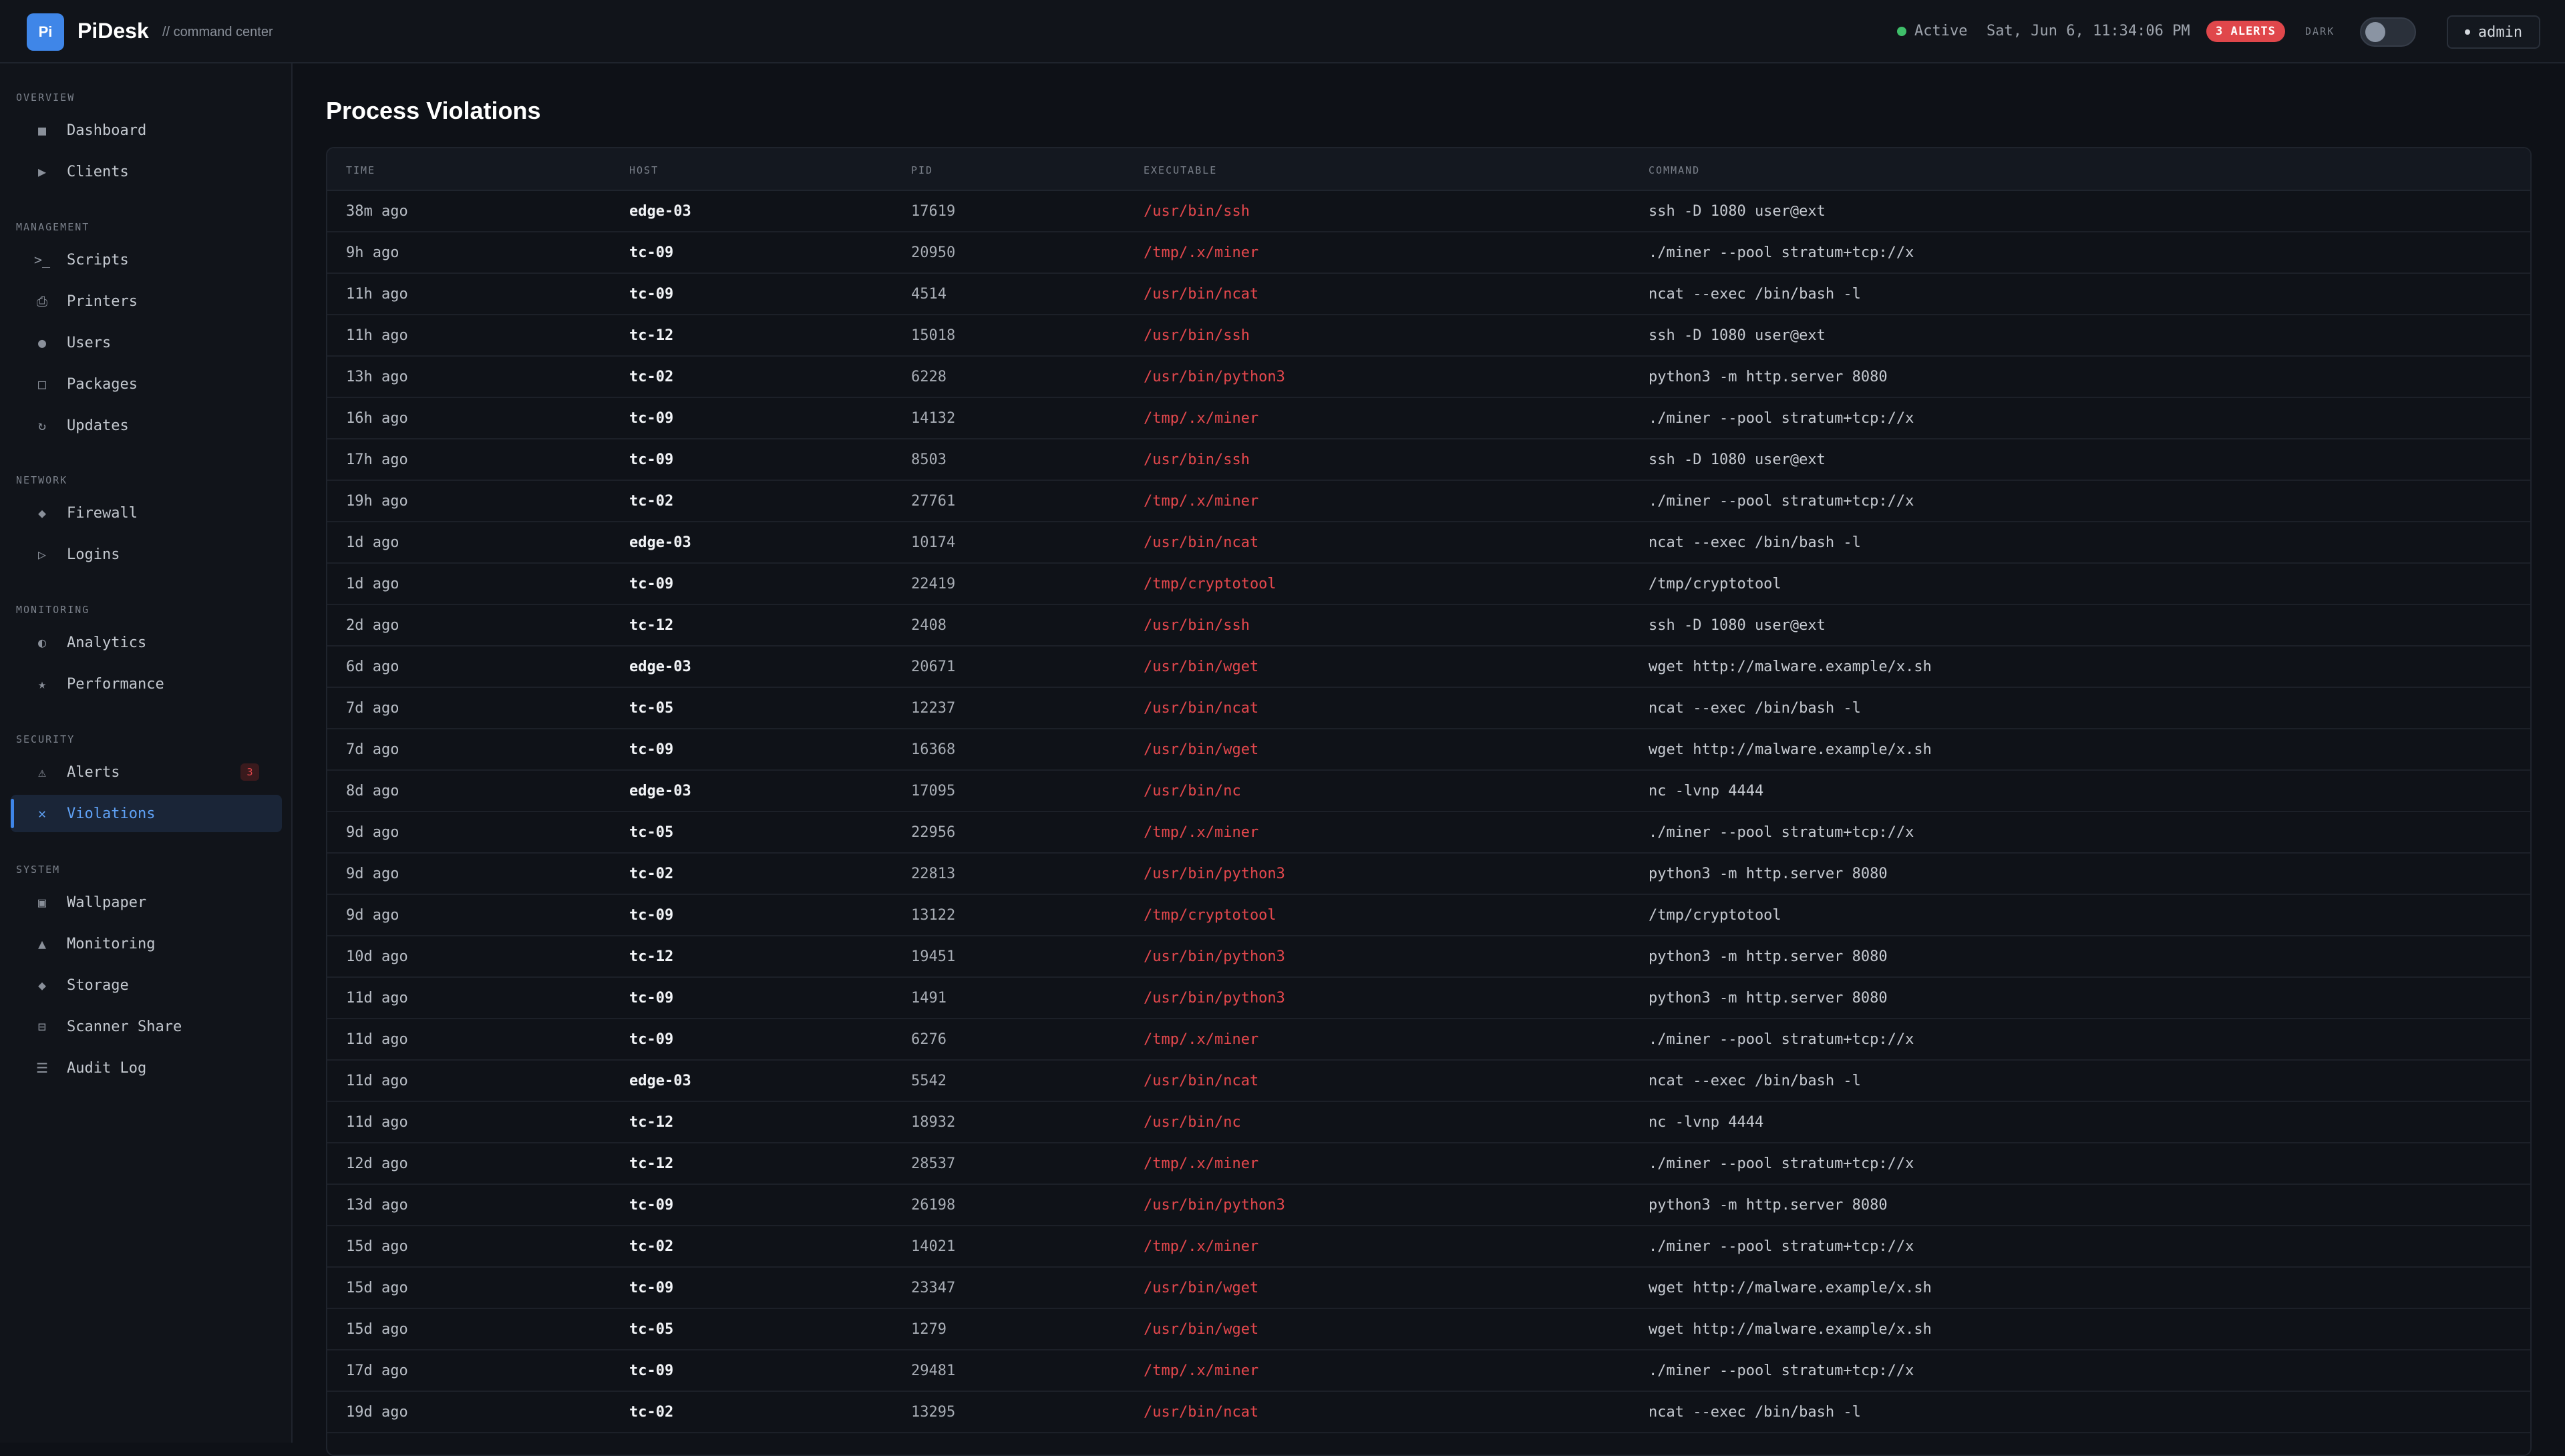  What do you see at coordinates (2467, 32) in the screenshot?
I see `user-dot-icon` at bounding box center [2467, 32].